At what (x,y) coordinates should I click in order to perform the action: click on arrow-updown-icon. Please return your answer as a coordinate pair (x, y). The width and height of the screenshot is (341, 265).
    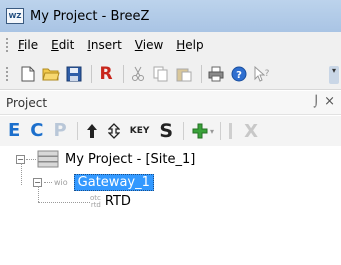
    Looking at the image, I should click on (113, 131).